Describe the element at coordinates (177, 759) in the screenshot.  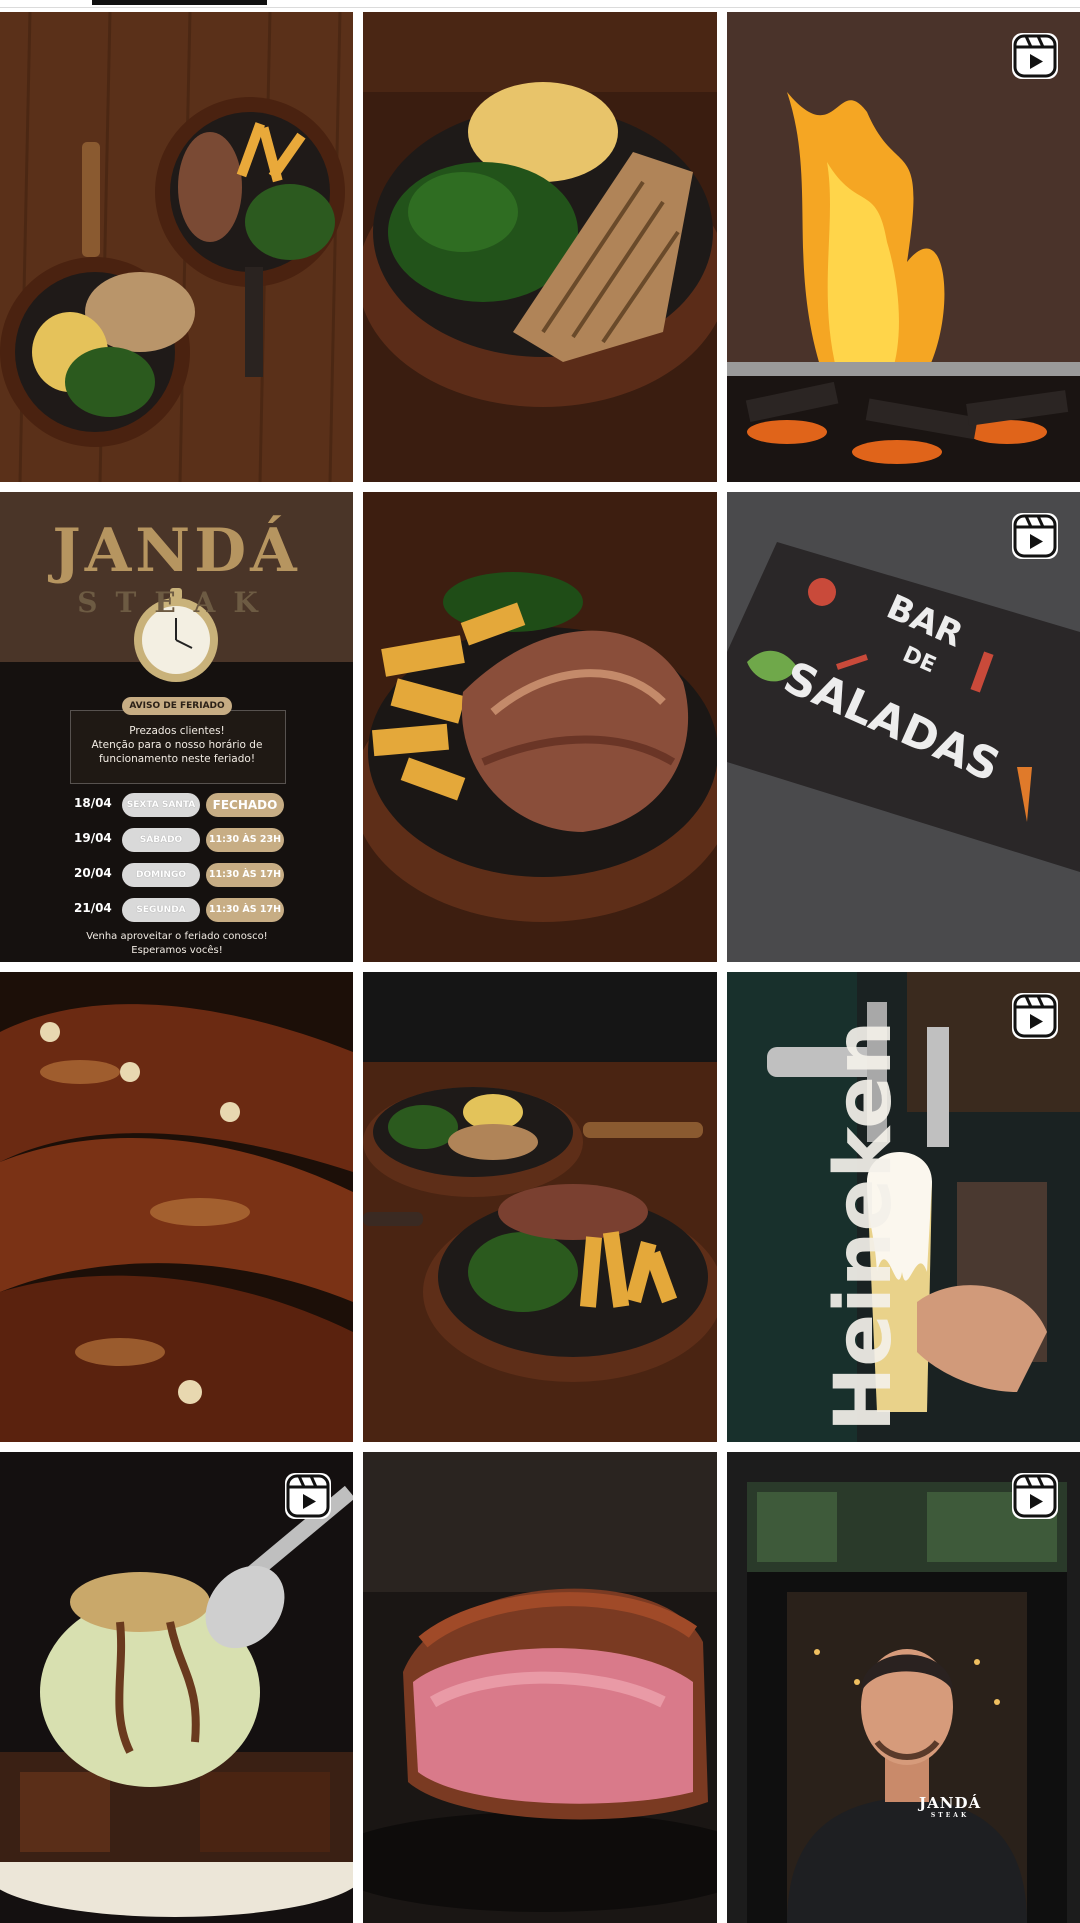
I see `message-line: funcionamento neste feriado!` at that location.